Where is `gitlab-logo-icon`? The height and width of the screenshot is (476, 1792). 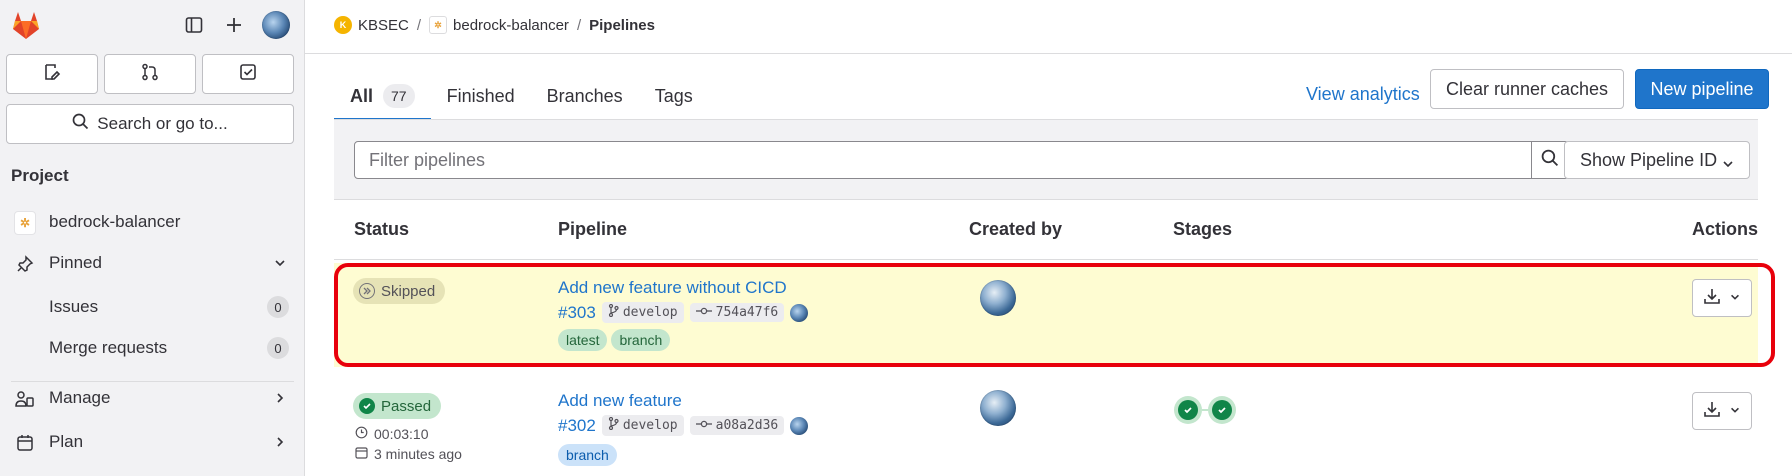
gitlab-logo-icon is located at coordinates (26, 25).